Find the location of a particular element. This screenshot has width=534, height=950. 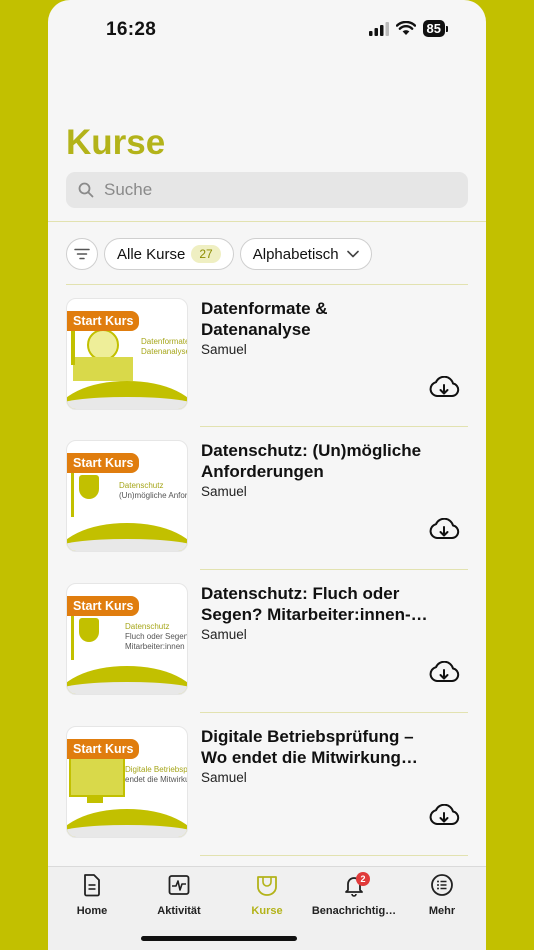

tab-courses: Kurse is located at coordinates (267, 895).